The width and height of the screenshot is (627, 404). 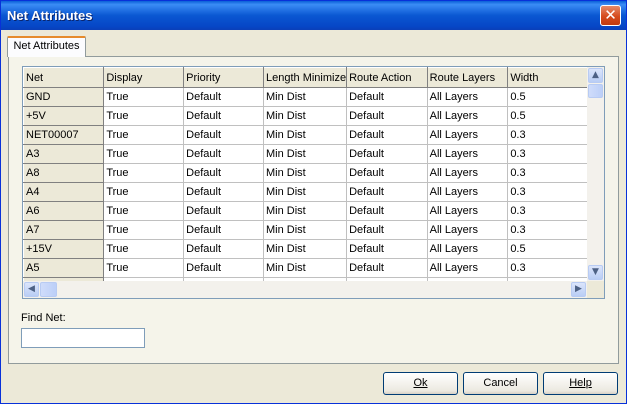 What do you see at coordinates (610, 15) in the screenshot?
I see `close-button: ✕` at bounding box center [610, 15].